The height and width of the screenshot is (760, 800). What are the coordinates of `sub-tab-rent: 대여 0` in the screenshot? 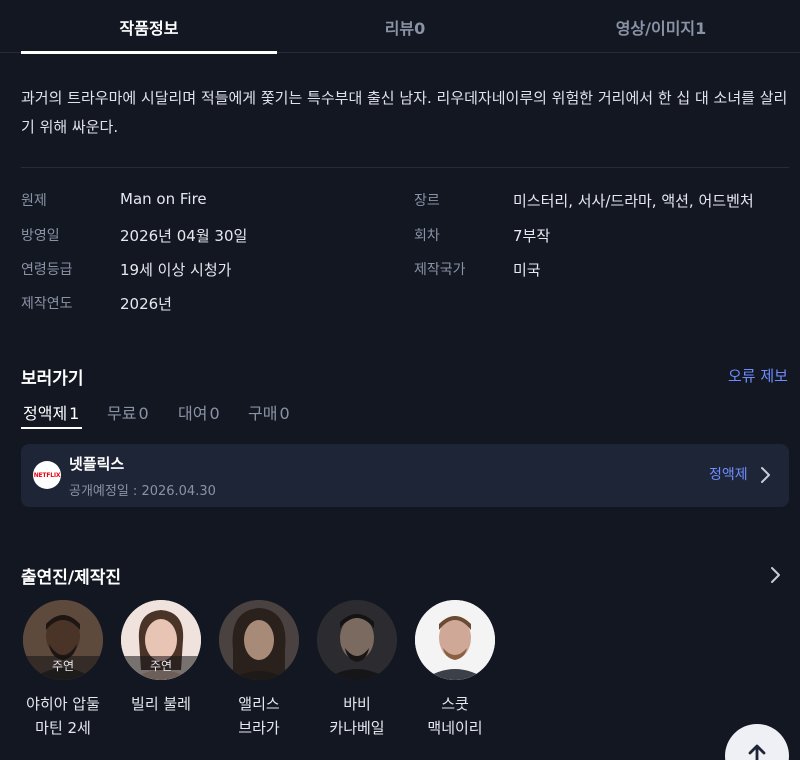 It's located at (199, 412).